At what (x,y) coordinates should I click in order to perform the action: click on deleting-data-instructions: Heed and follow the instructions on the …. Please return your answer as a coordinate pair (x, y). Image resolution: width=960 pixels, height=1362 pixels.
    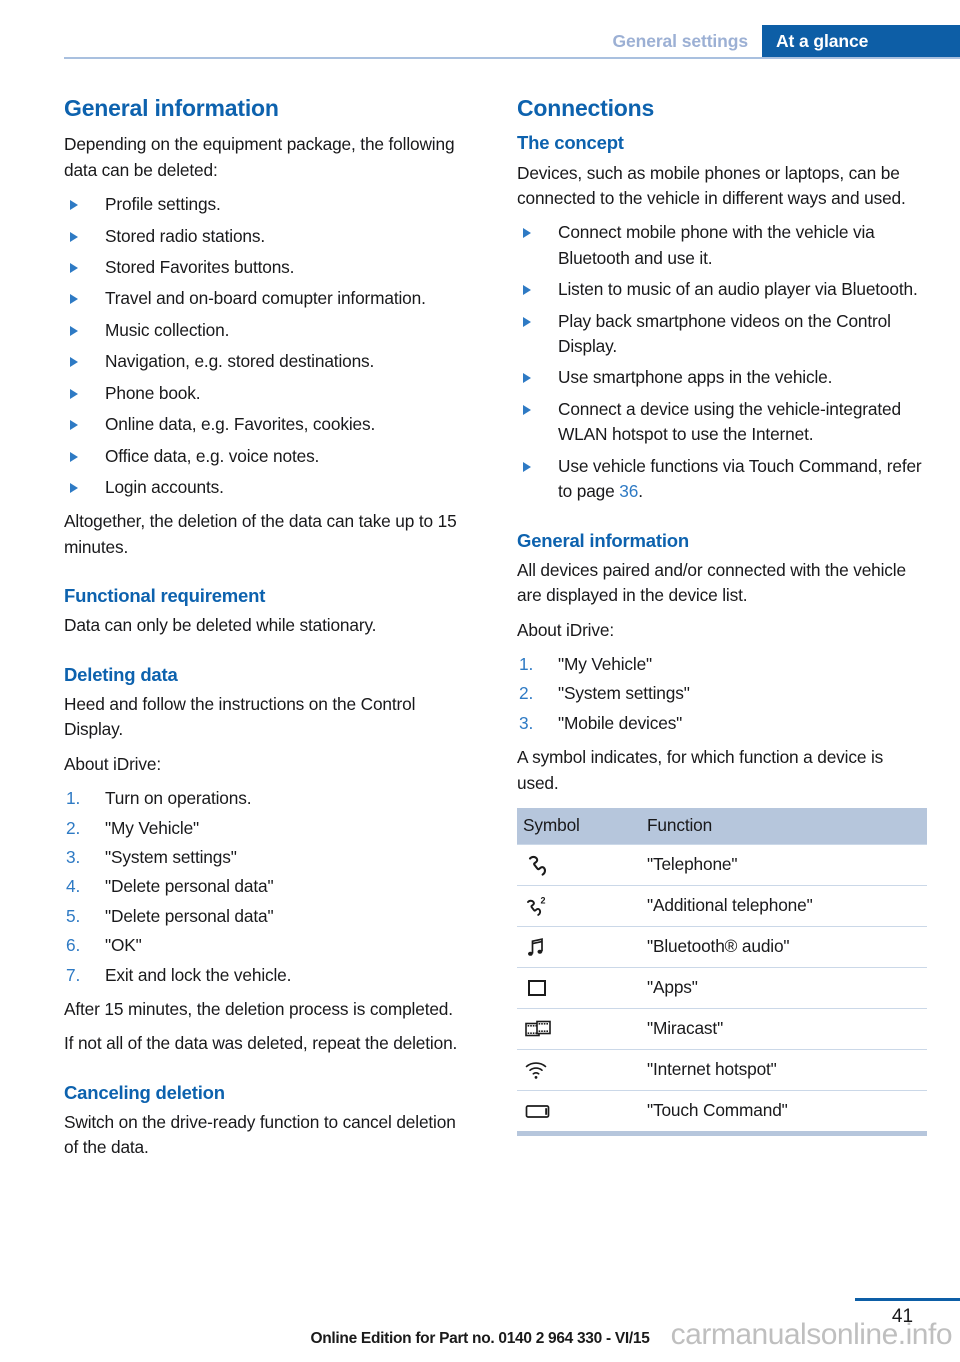
    Looking at the image, I should click on (240, 716).